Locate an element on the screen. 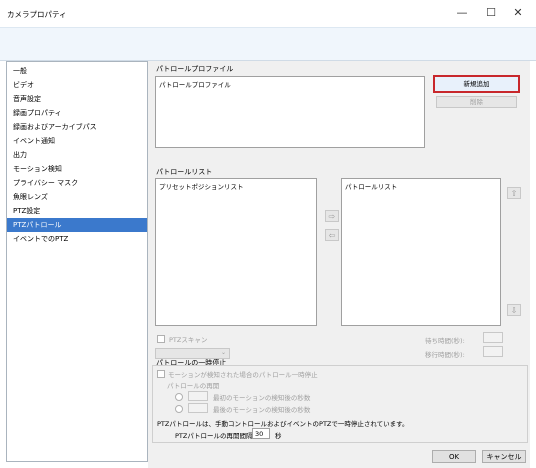  delete-button: 削除 is located at coordinates (476, 102).